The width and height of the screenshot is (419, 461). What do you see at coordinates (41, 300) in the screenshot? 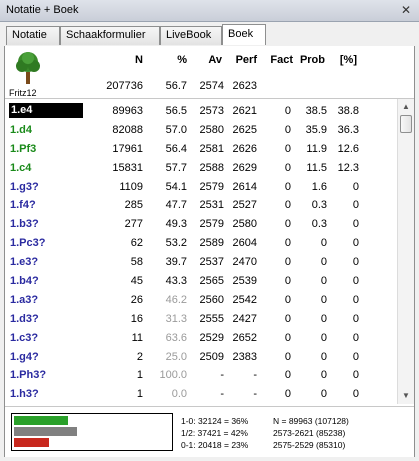
I see `move-san: 1.a3?` at bounding box center [41, 300].